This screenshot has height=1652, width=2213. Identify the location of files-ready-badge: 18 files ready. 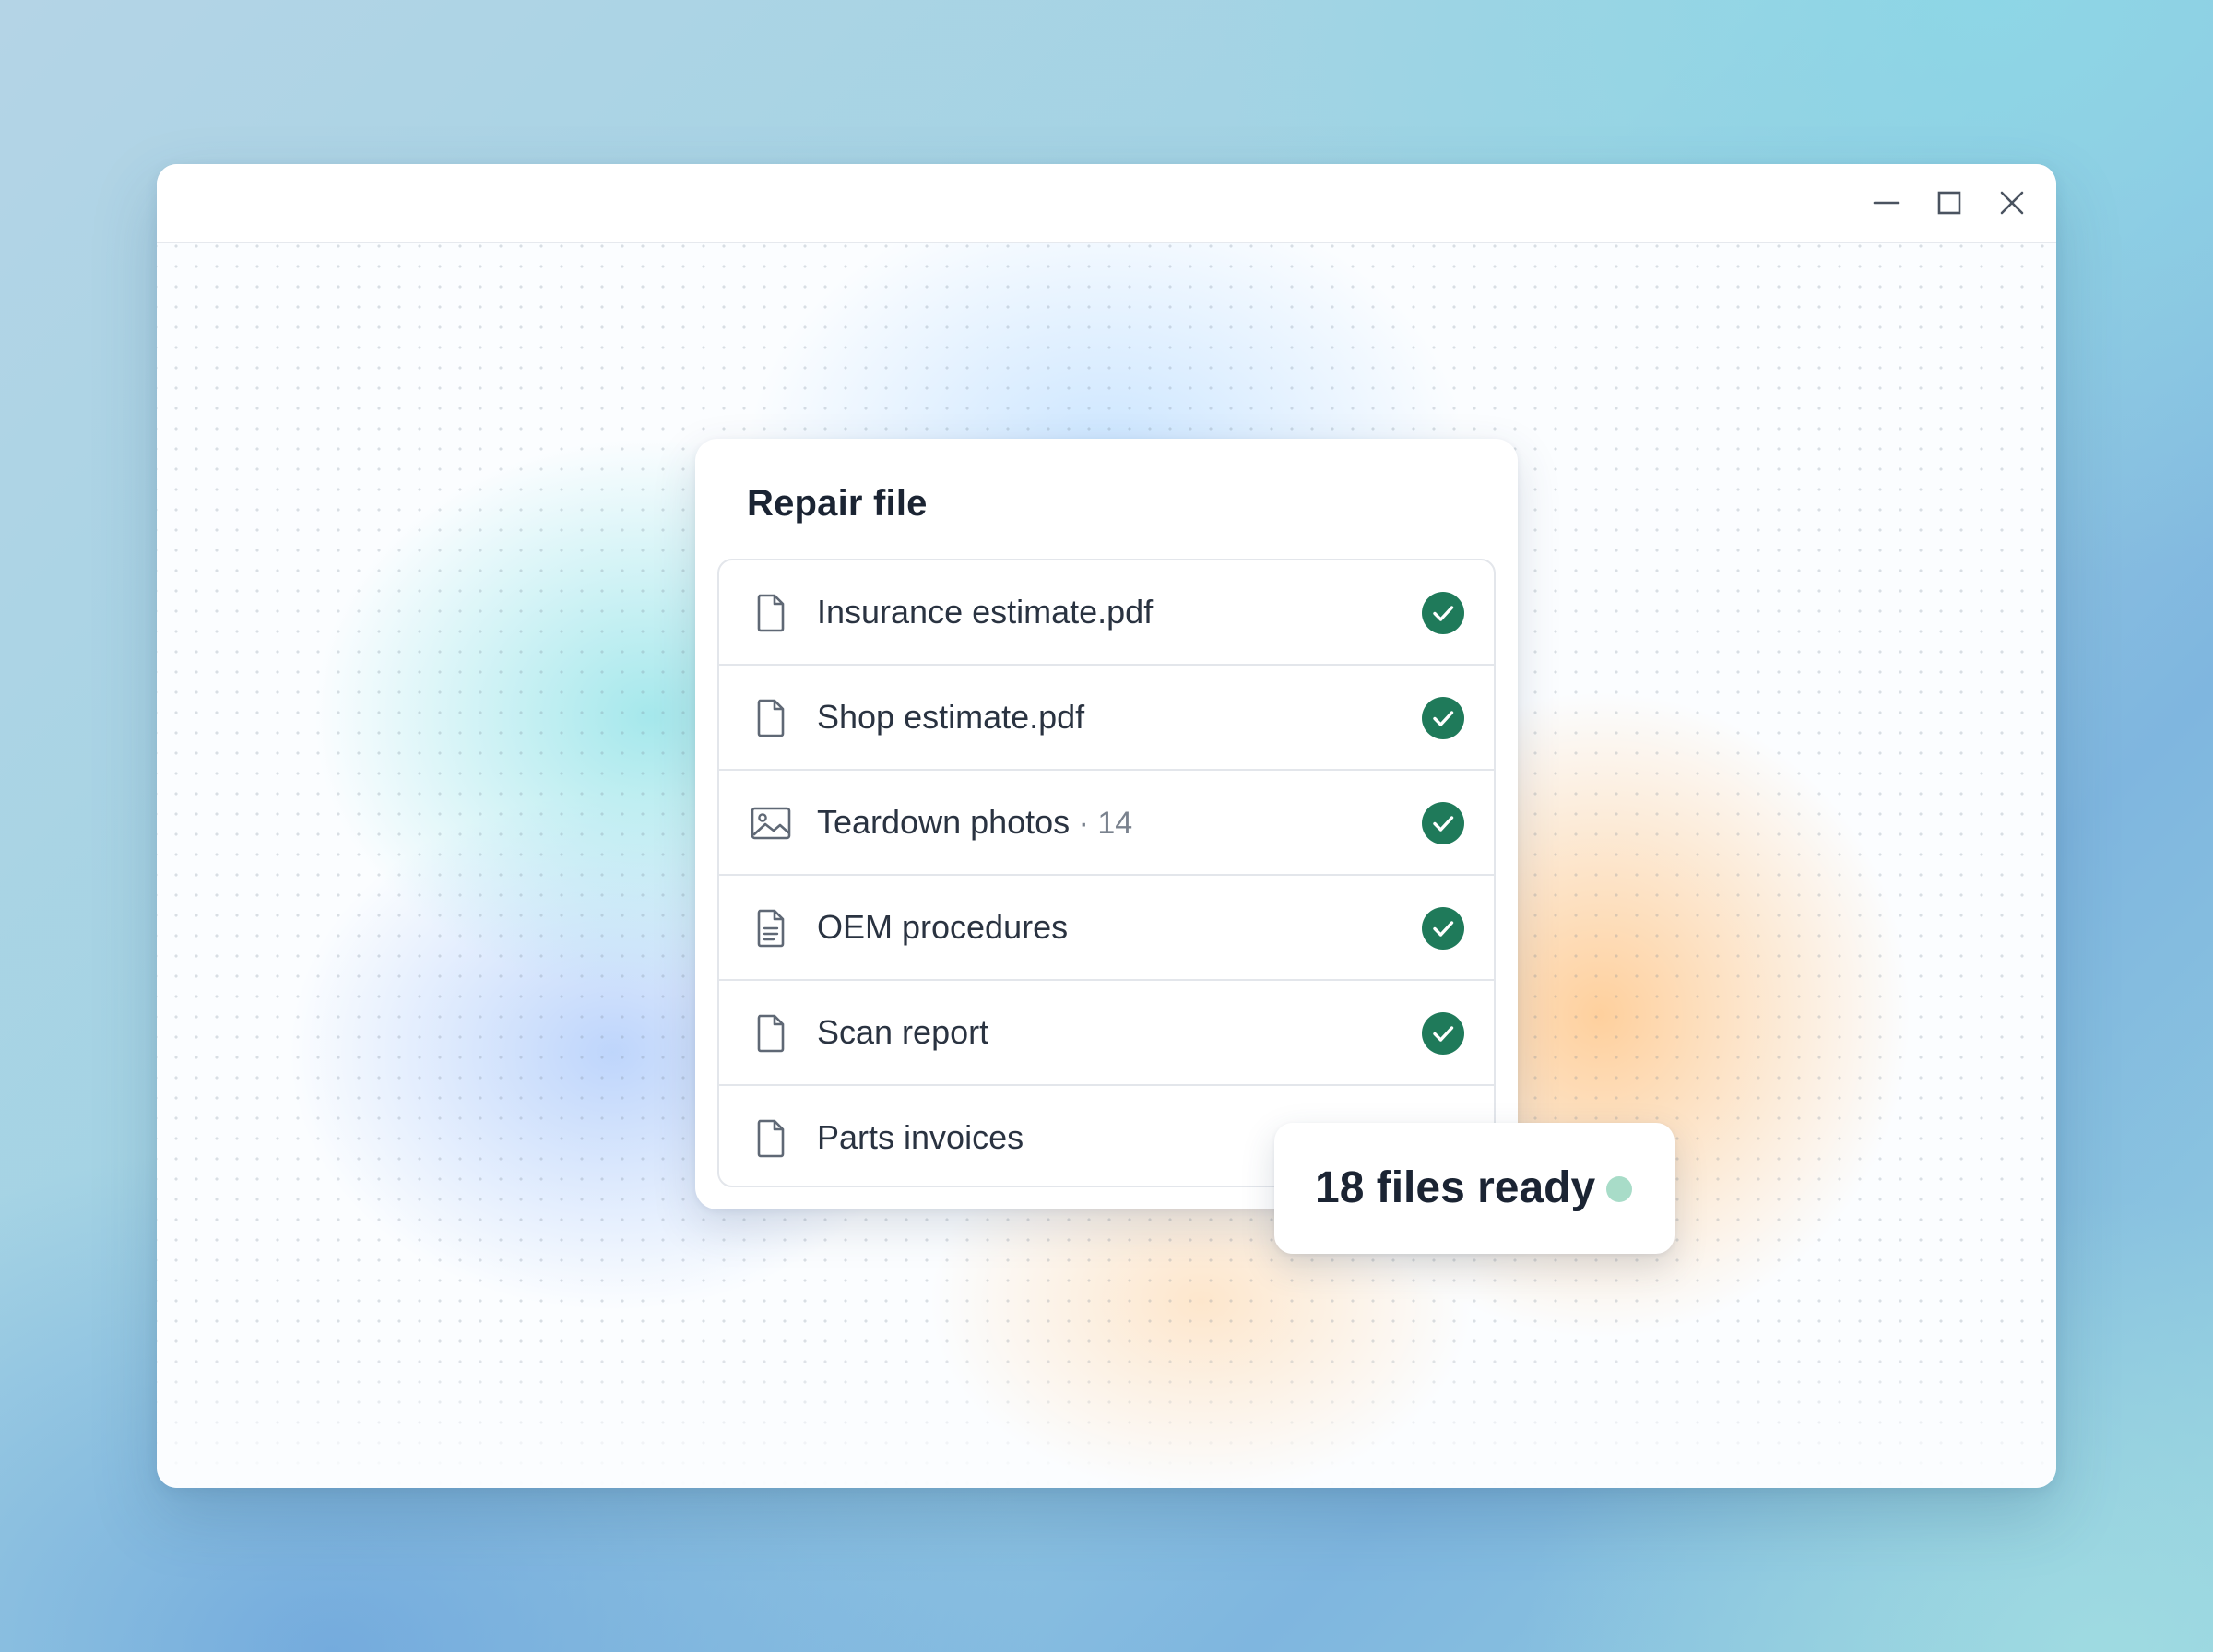
(1474, 1188).